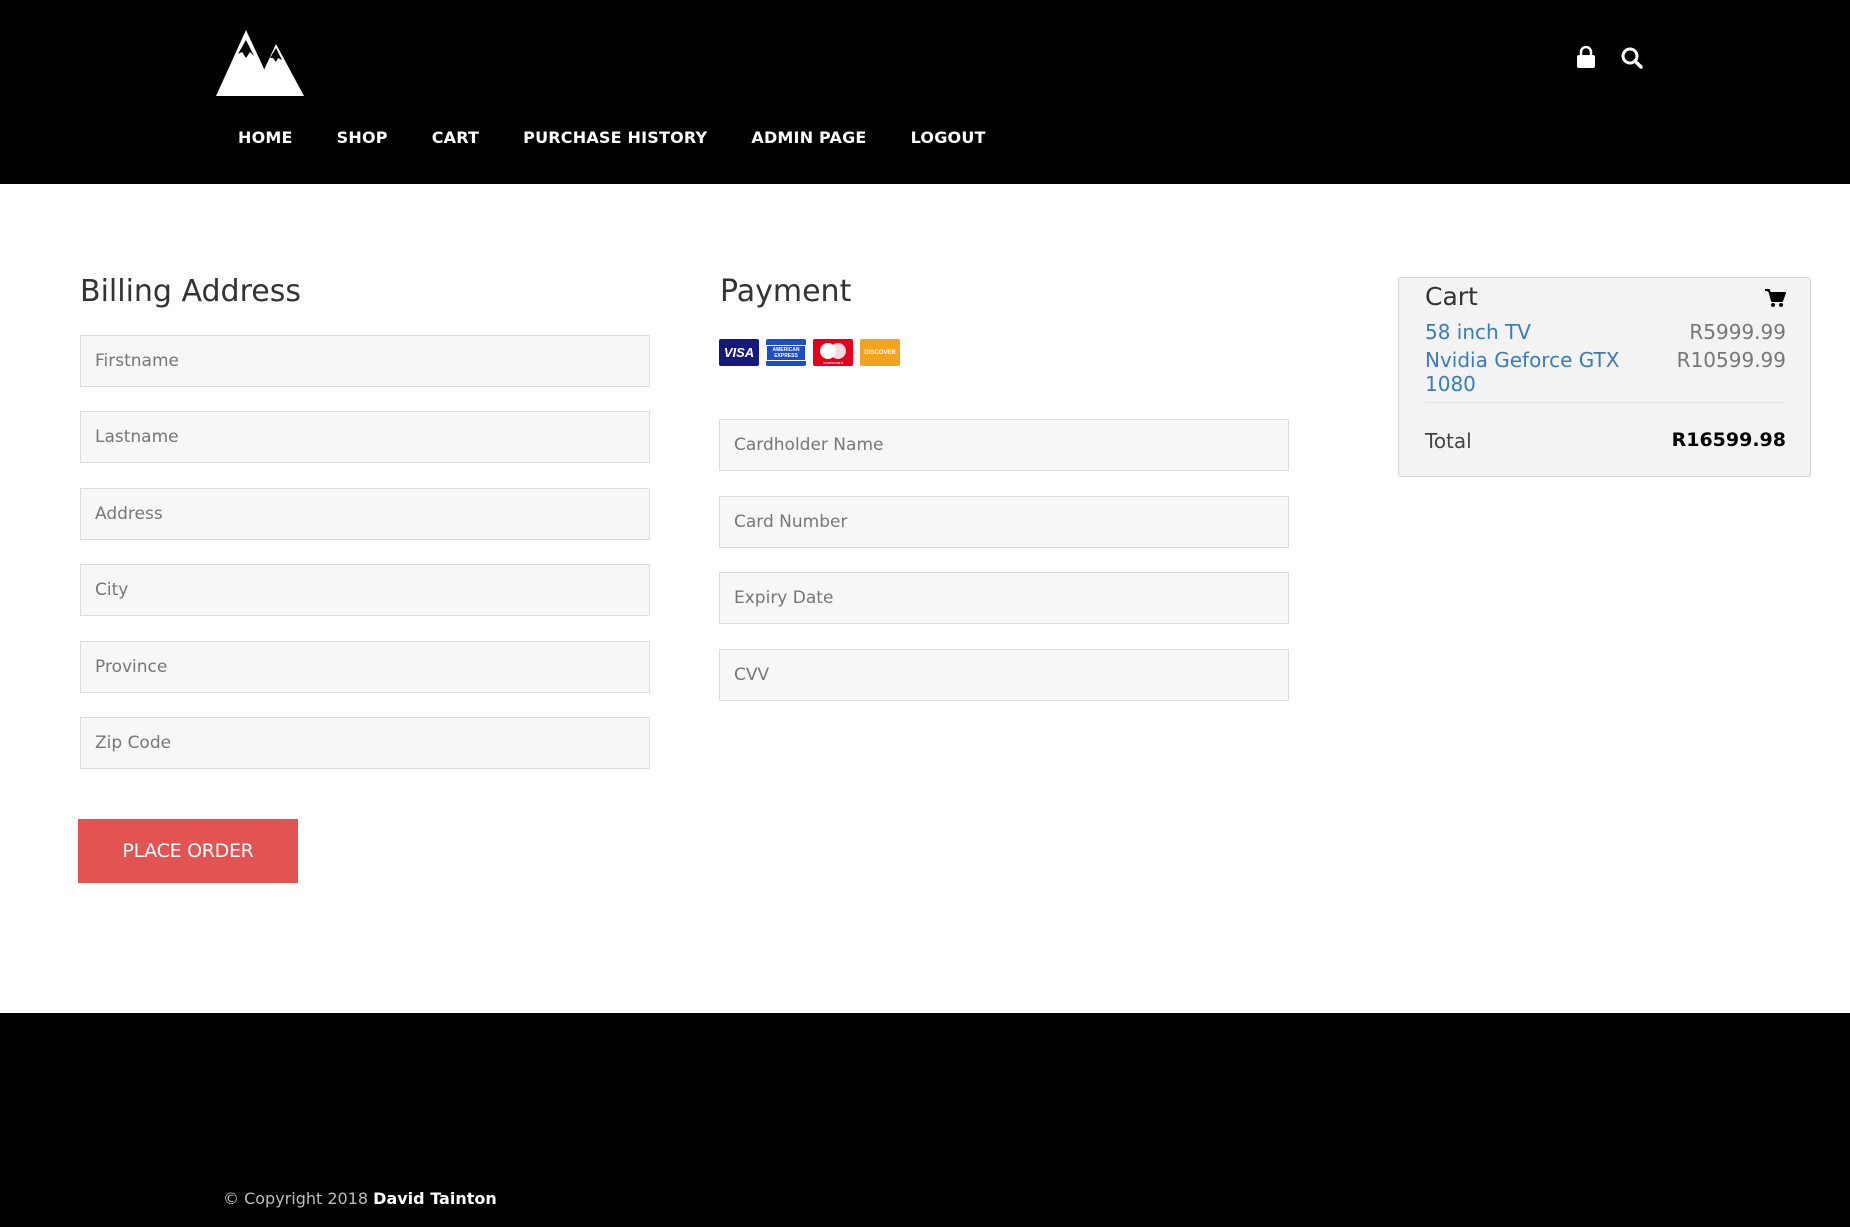  I want to click on cart-item-name: 58 inch TV, so click(1478, 332).